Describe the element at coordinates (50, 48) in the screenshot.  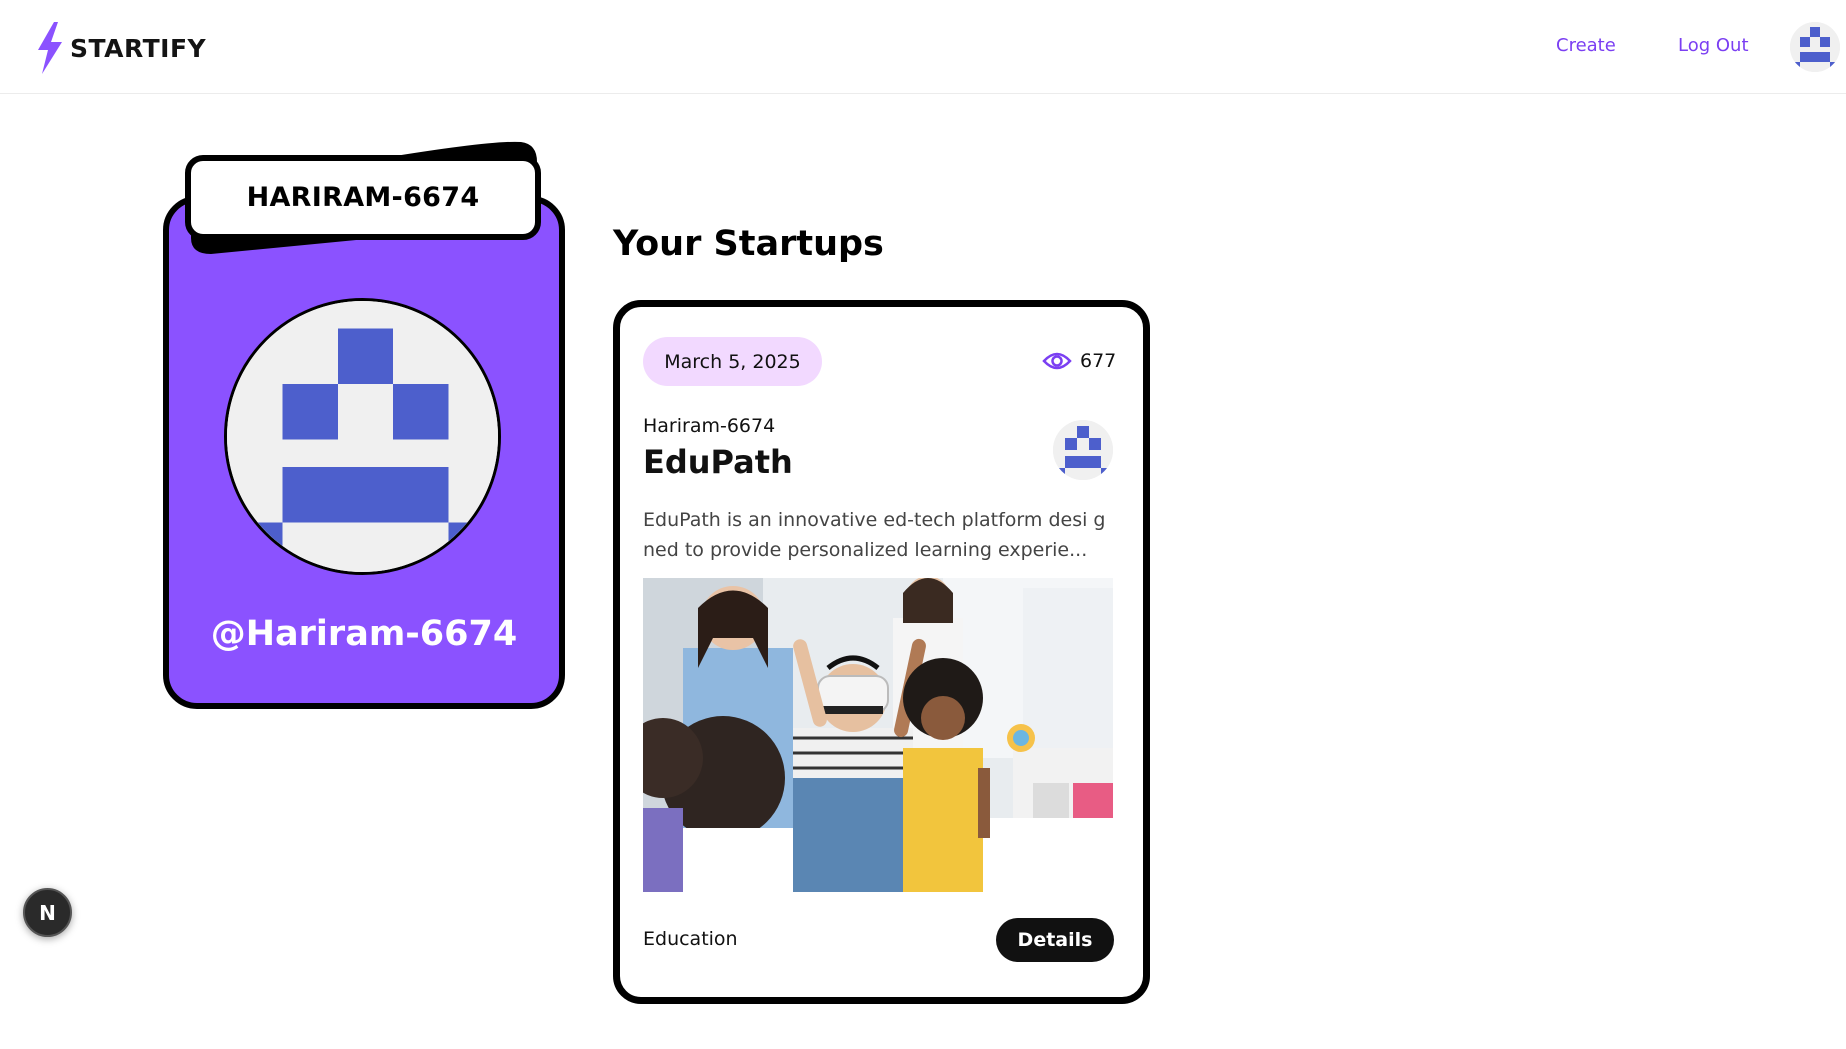
I see `lightning-bolt-icon` at that location.